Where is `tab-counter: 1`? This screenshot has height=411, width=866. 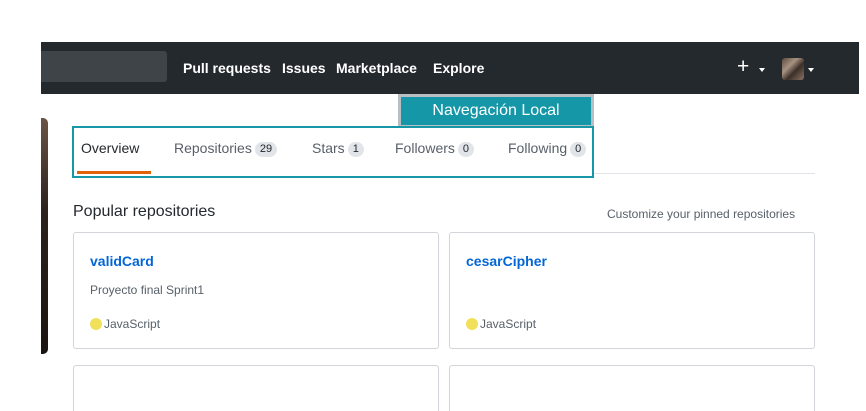
tab-counter: 1 is located at coordinates (355, 149).